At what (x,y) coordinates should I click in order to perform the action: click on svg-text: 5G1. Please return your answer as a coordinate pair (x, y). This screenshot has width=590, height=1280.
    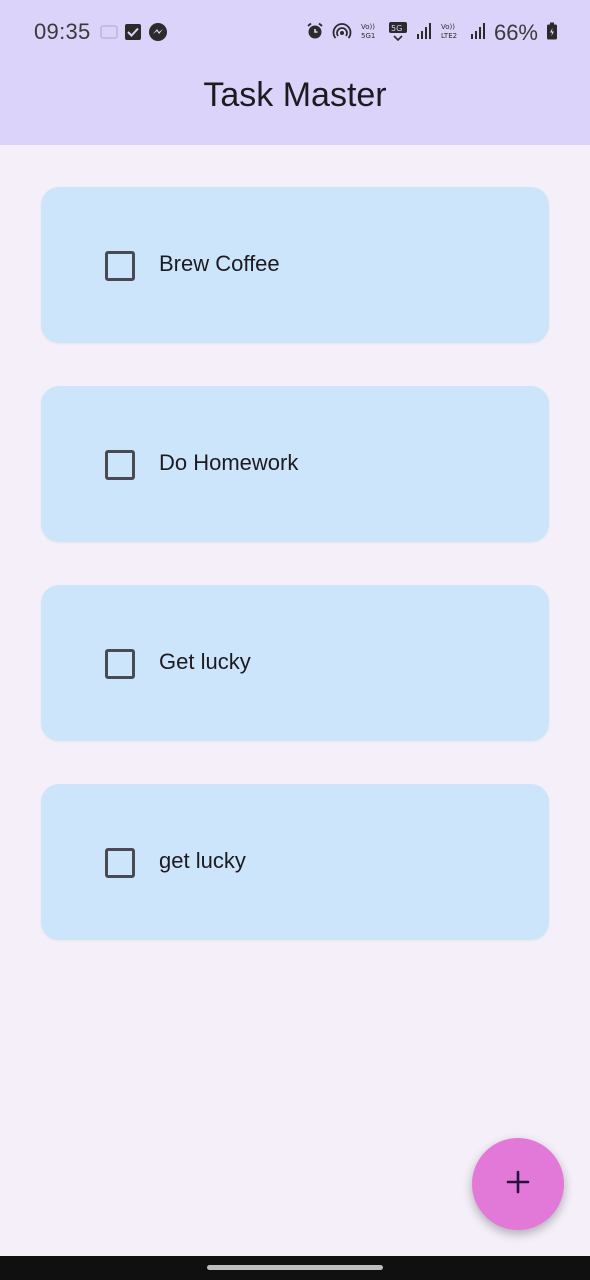
    Looking at the image, I should click on (368, 36).